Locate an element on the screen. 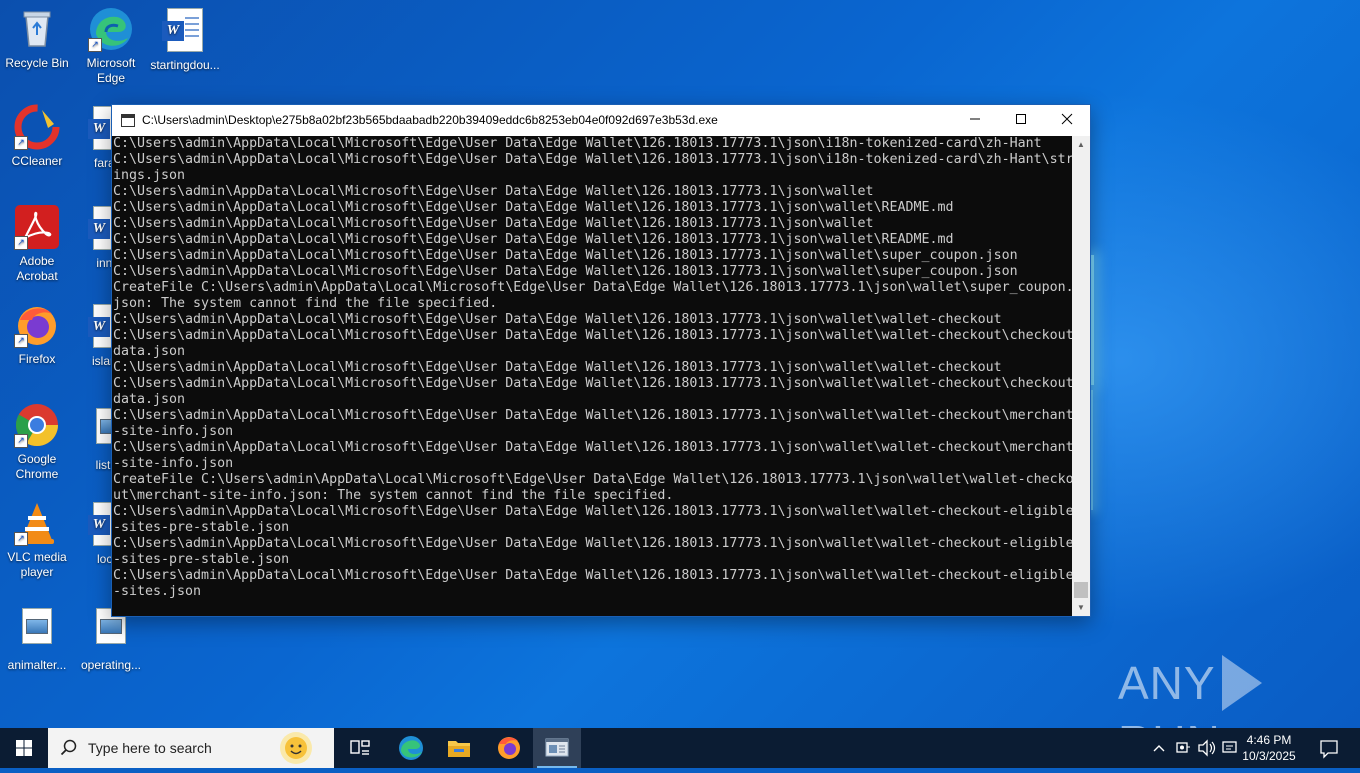 The width and height of the screenshot is (1360, 773). desktop-icon-adobe-acrobat: ↗ Adobe Acrobat is located at coordinates (37, 244).